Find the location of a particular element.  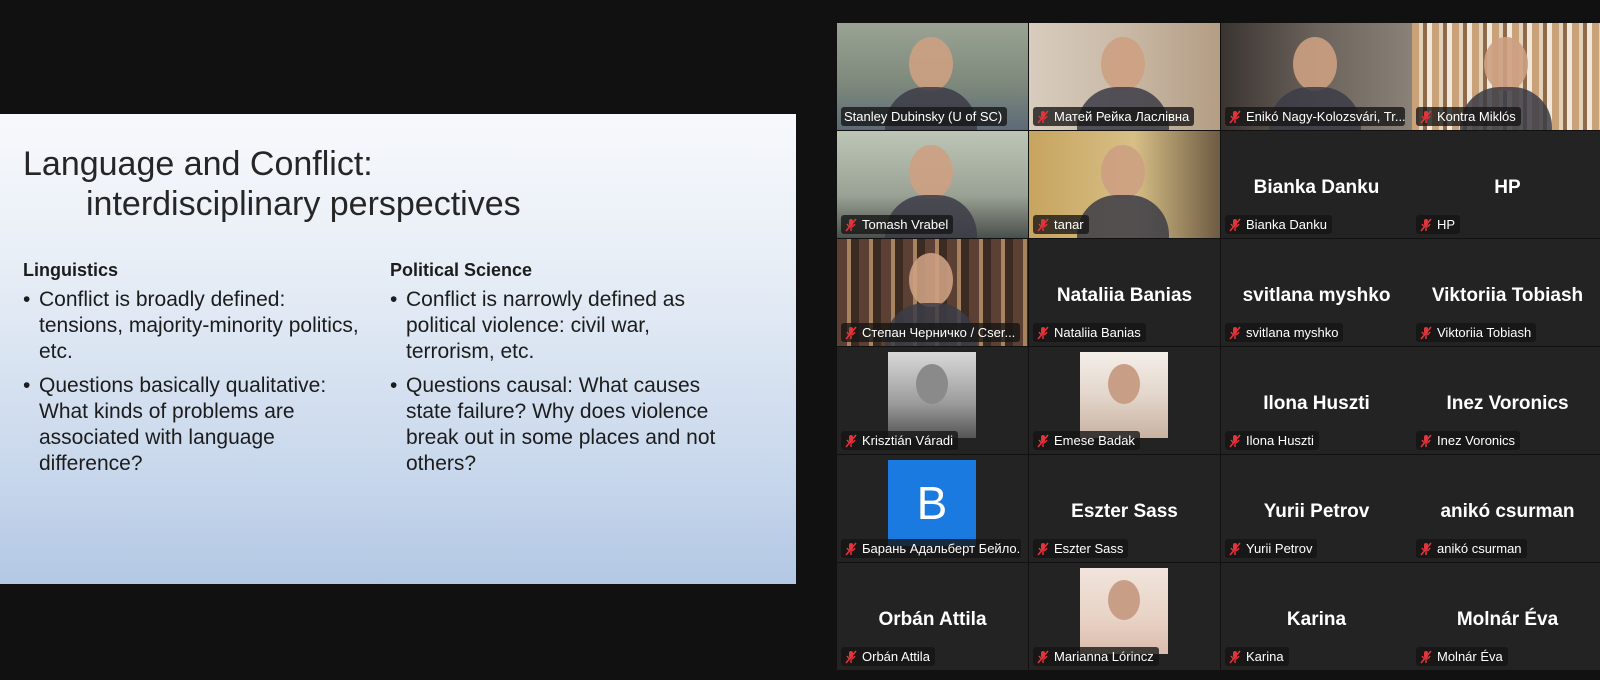

participant-label-text: Bianka Danku is located at coordinates (1286, 224).